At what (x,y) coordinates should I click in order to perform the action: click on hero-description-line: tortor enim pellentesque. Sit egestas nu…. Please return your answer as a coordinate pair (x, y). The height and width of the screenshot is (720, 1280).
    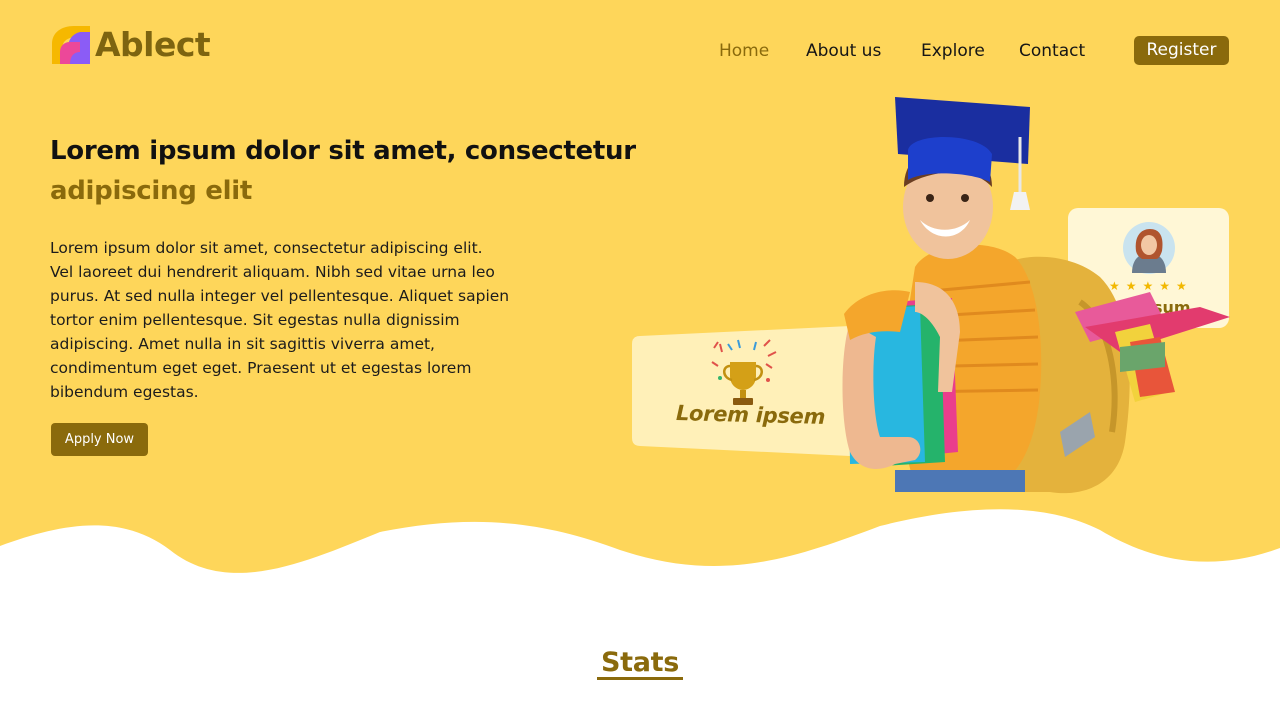
    Looking at the image, I should click on (255, 320).